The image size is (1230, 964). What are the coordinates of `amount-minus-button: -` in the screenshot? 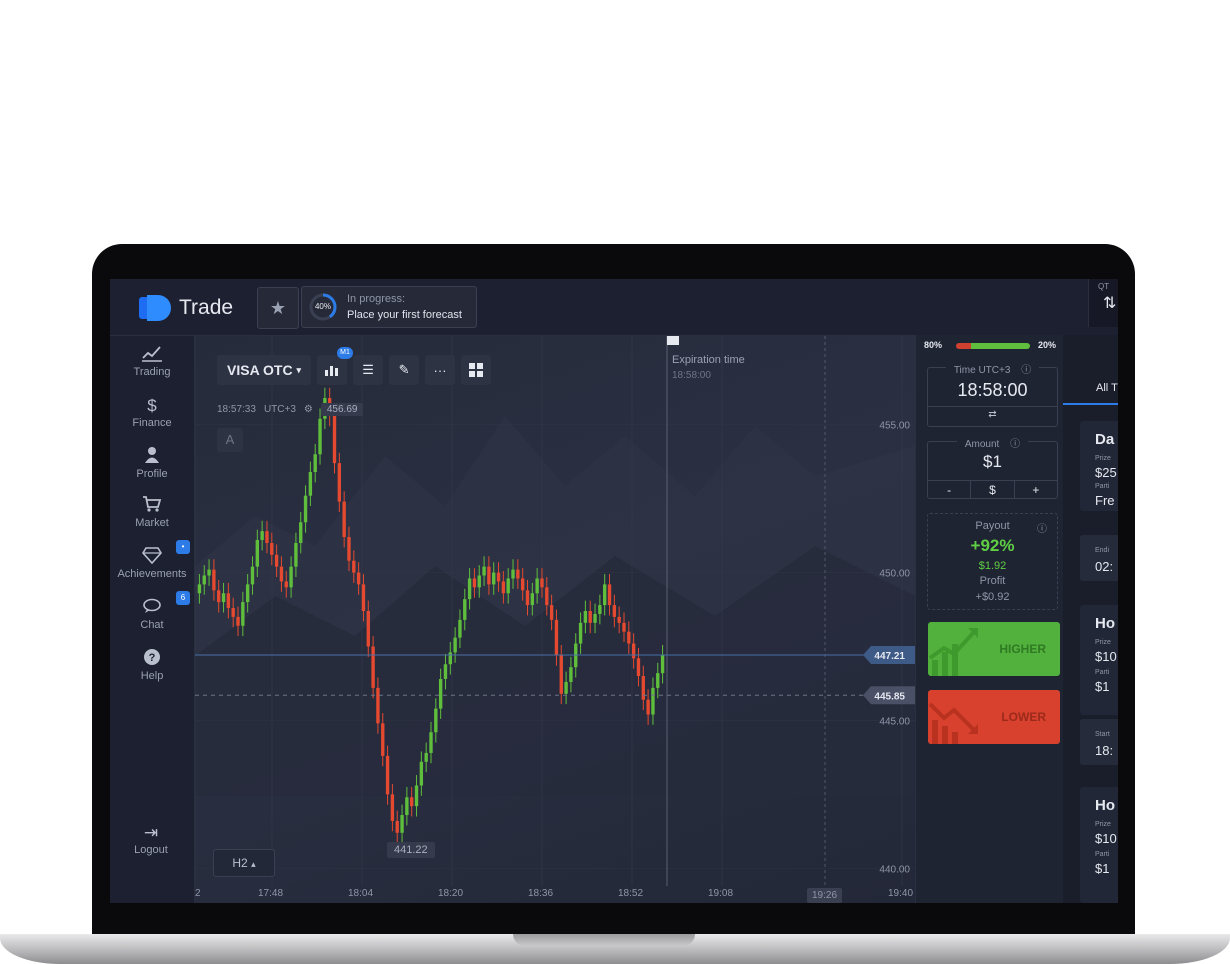 It's located at (950, 490).